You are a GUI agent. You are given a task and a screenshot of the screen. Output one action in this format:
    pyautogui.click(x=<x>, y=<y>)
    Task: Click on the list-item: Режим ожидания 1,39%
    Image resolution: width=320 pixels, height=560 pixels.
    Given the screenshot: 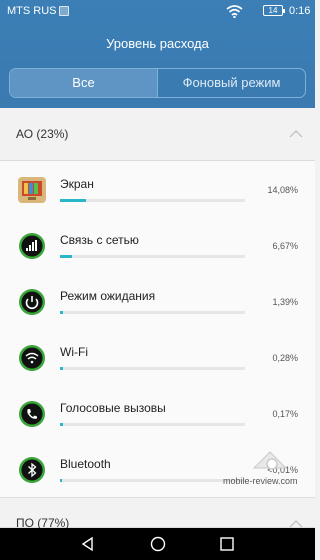 What is the action you would take?
    pyautogui.click(x=157, y=301)
    